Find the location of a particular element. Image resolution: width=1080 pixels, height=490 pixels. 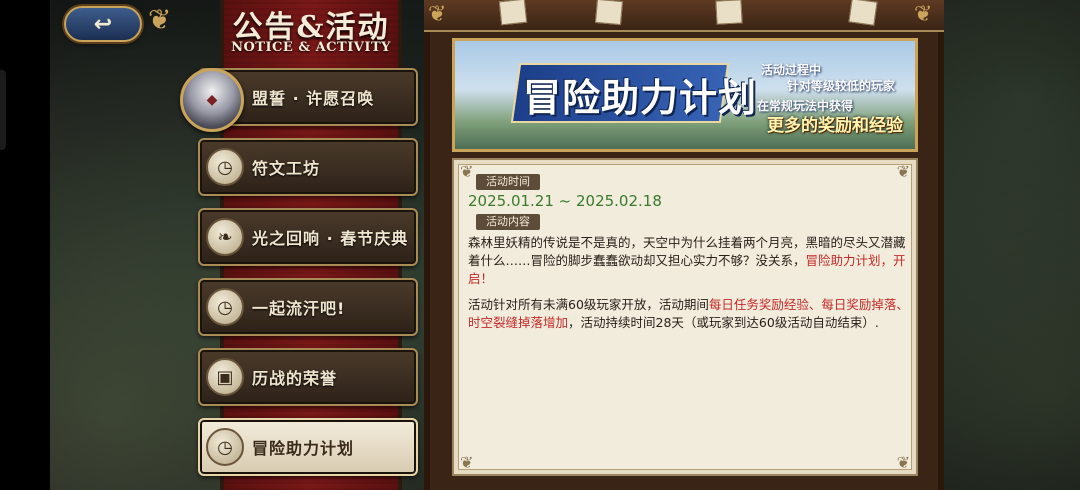

event-date-range: 2025.01.21 ~ 2025.02.18 is located at coordinates (565, 201).